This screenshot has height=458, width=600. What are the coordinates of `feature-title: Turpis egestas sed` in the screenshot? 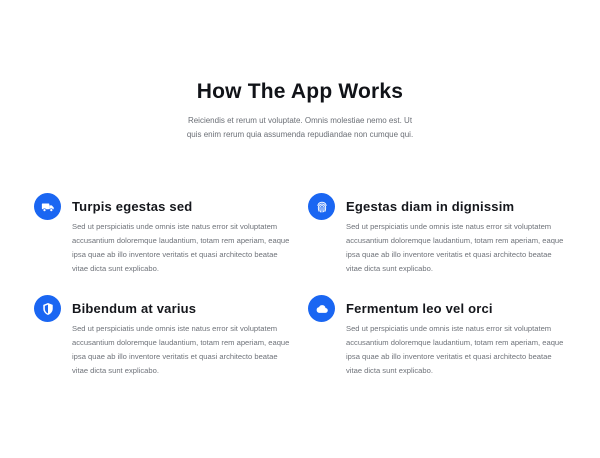 It's located at (132, 206).